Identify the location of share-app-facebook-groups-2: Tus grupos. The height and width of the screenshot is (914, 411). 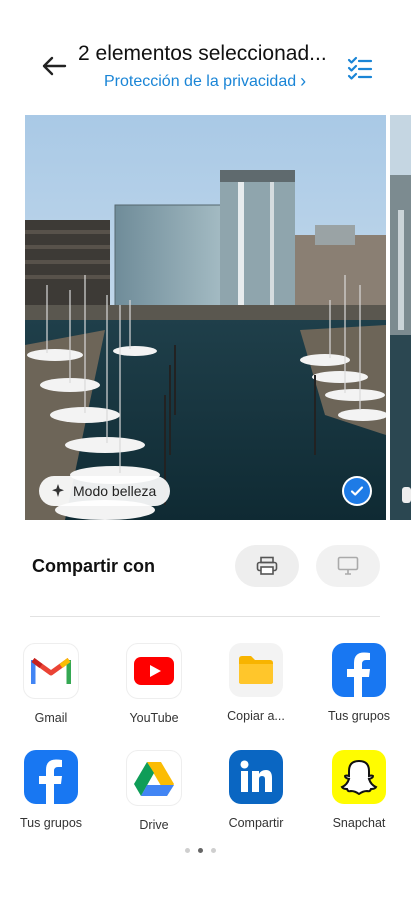
(51, 790).